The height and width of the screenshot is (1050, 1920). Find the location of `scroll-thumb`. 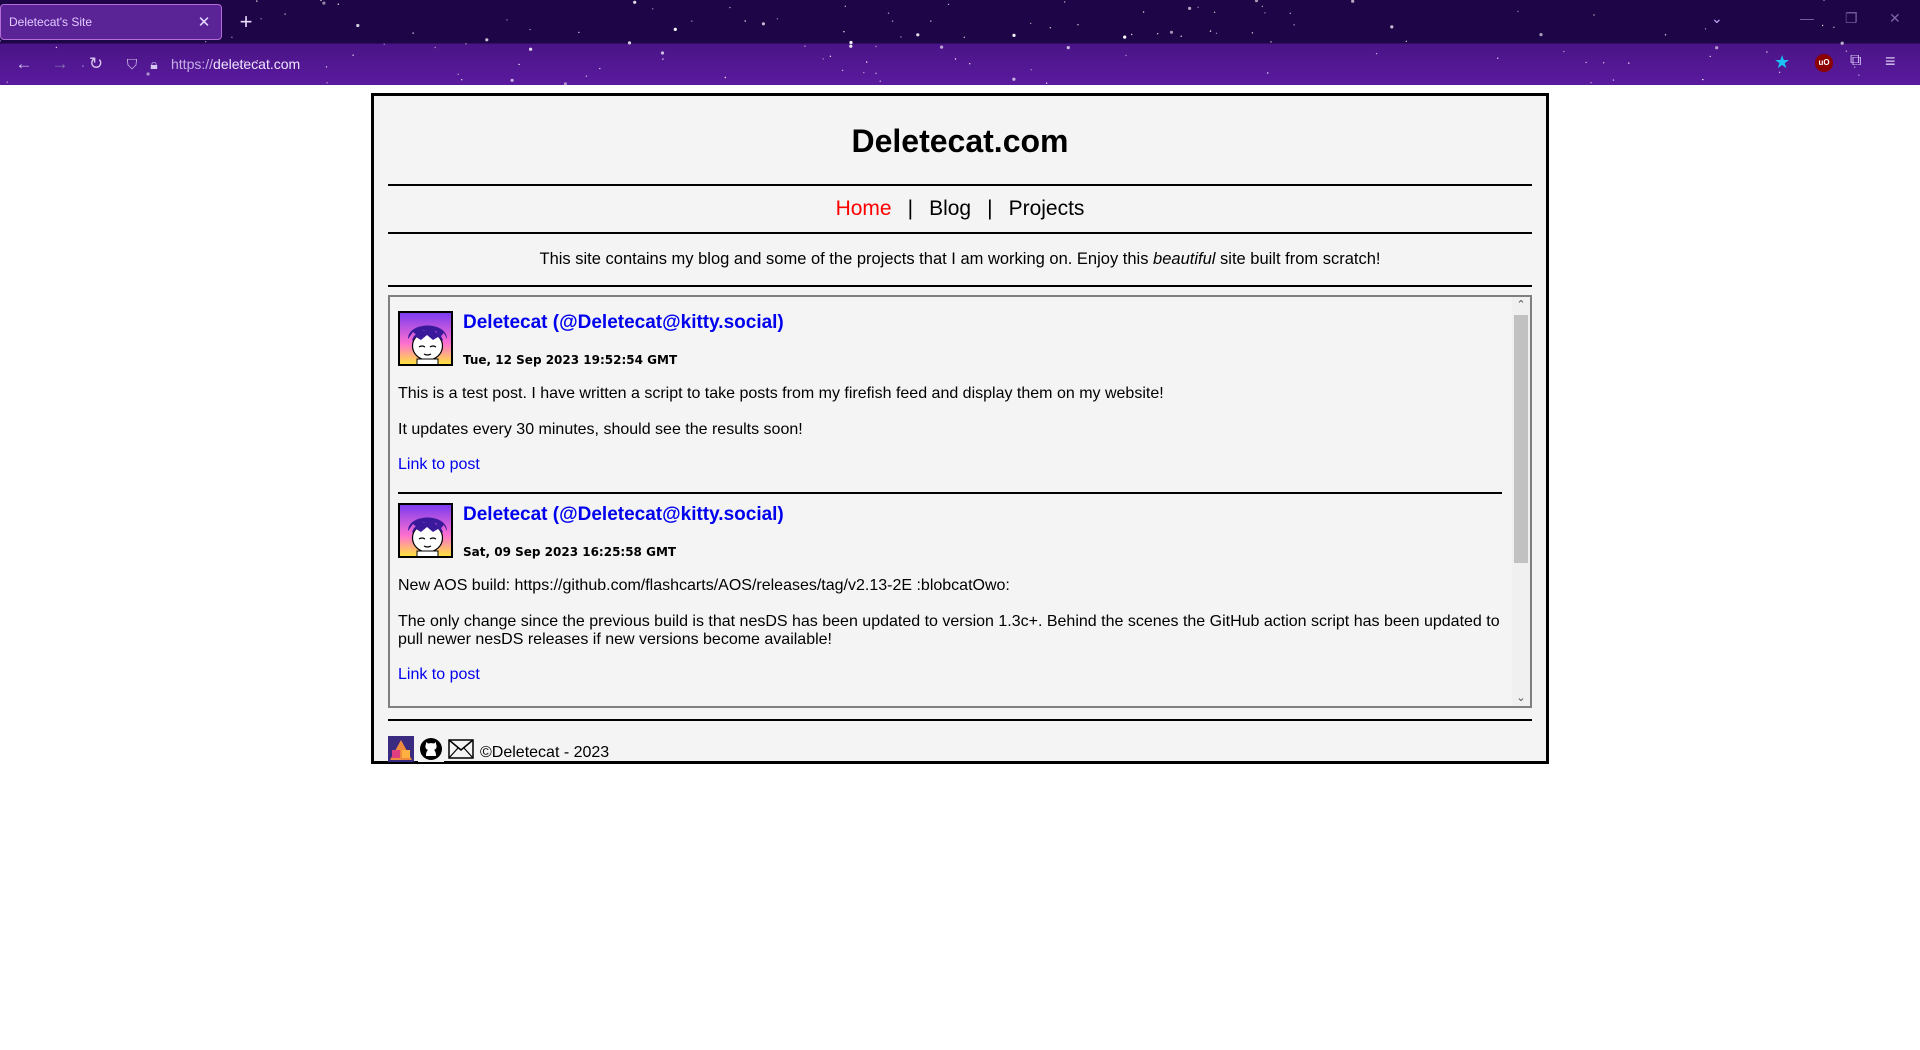

scroll-thumb is located at coordinates (1521, 439).